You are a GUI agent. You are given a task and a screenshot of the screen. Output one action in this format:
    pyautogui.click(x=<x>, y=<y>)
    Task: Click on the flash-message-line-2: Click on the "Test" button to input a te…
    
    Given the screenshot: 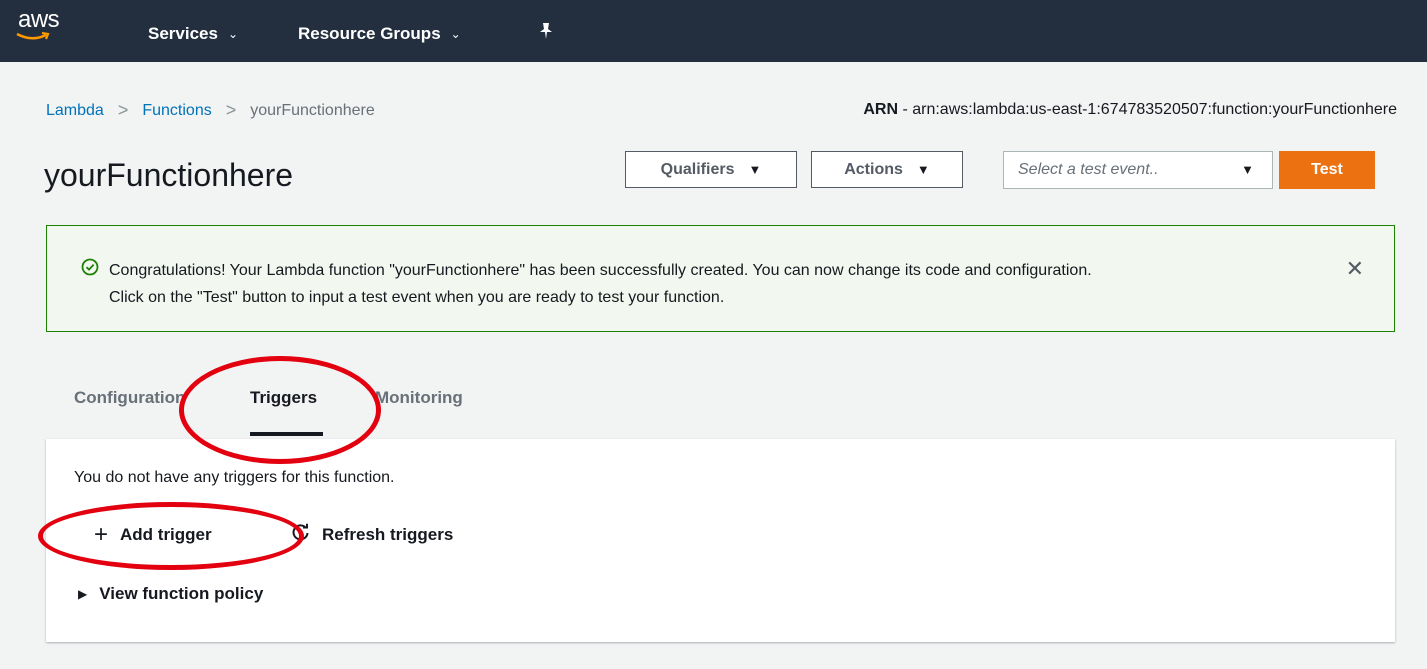 What is the action you would take?
    pyautogui.click(x=417, y=297)
    